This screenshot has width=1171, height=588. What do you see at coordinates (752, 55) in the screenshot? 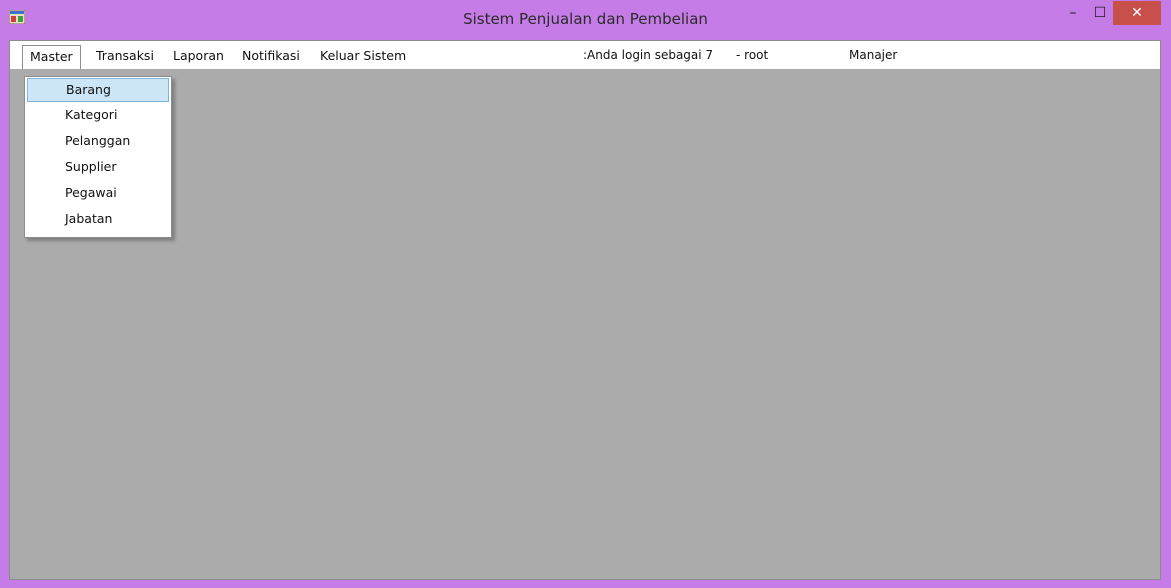
I see `username-label: - root` at bounding box center [752, 55].